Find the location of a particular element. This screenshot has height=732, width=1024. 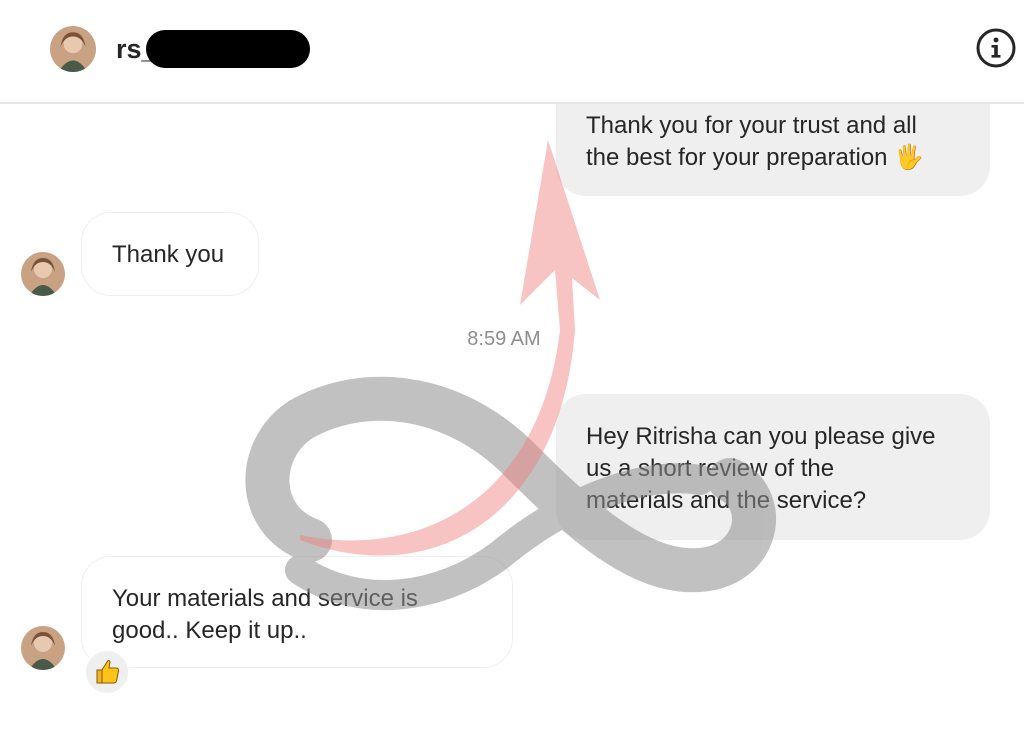

message-text-line: the best for your preparation 🖐 is located at coordinates (755, 157).